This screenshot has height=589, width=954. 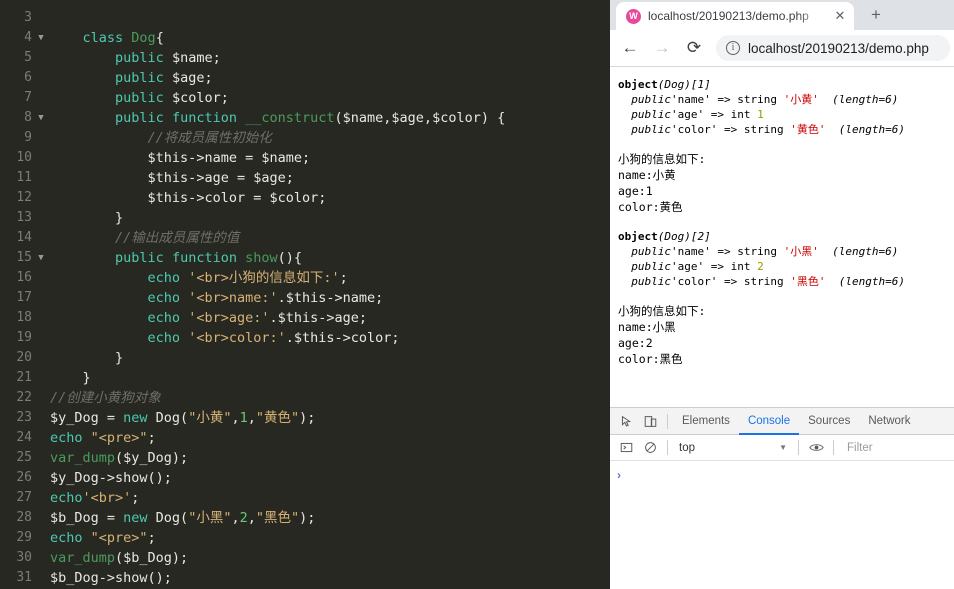 I want to click on code-token: }, so click(x=119, y=358).